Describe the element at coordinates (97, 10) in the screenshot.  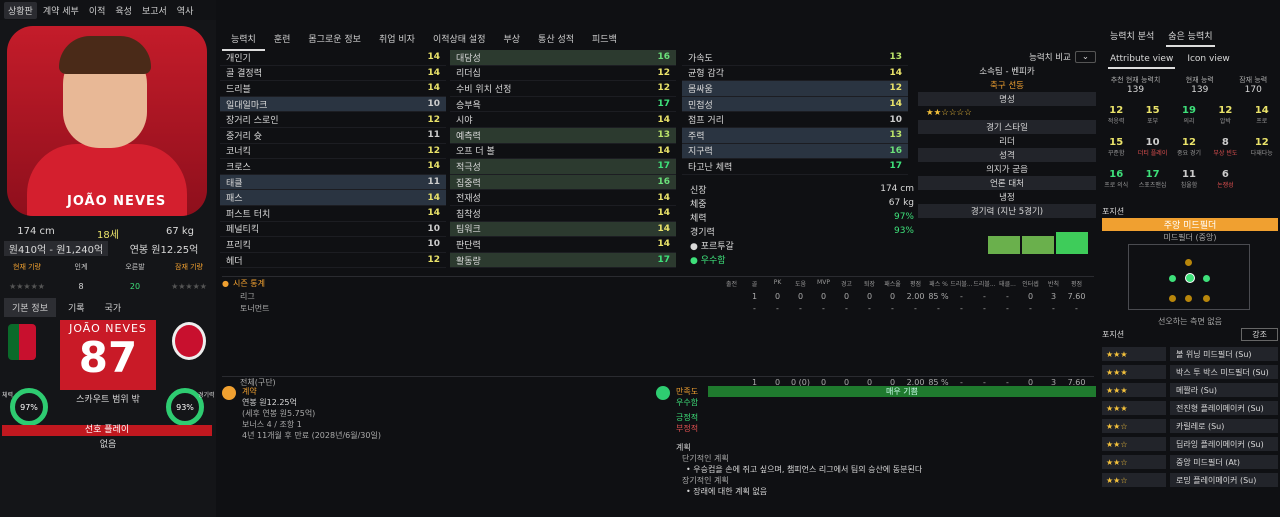
I see `nav-transfer: 이적` at that location.